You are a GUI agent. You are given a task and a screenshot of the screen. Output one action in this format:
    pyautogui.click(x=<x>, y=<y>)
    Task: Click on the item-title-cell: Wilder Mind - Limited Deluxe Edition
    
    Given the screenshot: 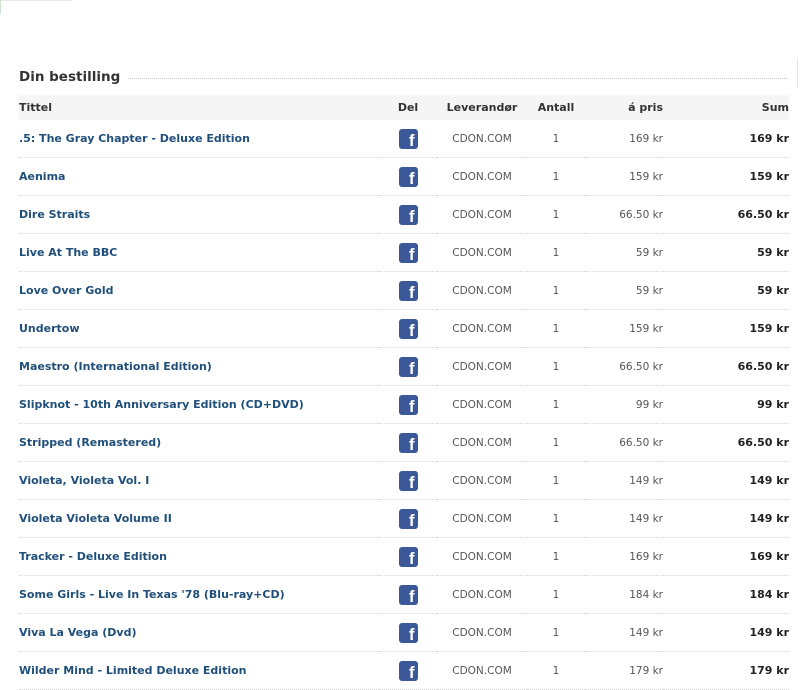 What is the action you would take?
    pyautogui.click(x=199, y=670)
    